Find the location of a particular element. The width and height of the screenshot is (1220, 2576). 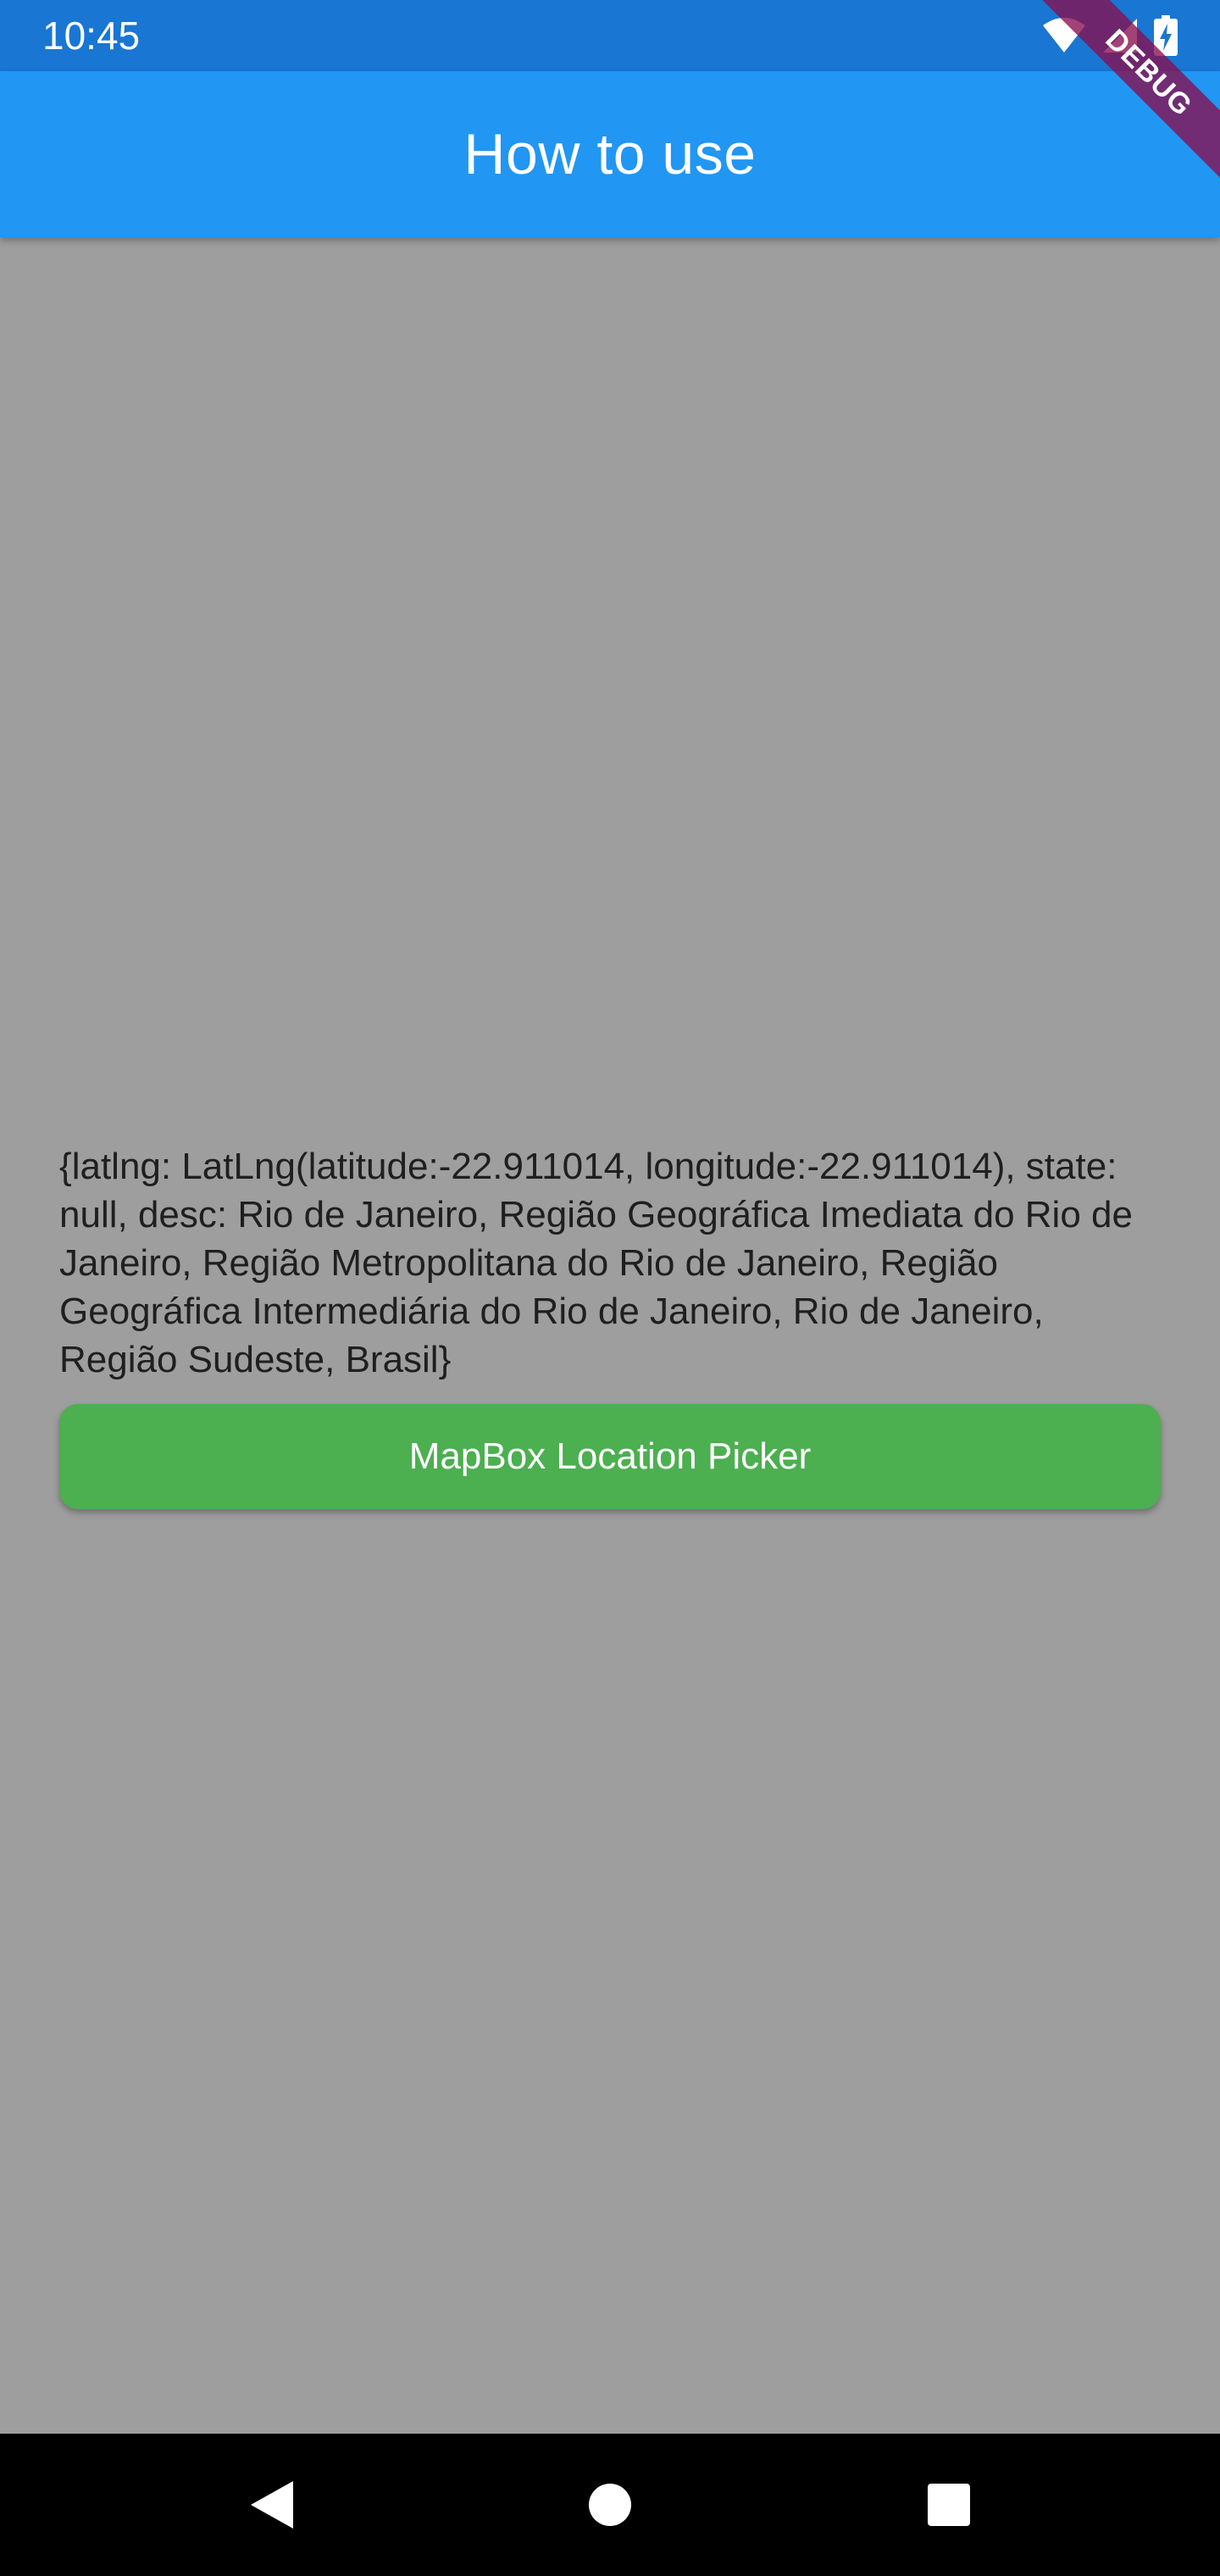

app-bar: How to use is located at coordinates (610, 154).